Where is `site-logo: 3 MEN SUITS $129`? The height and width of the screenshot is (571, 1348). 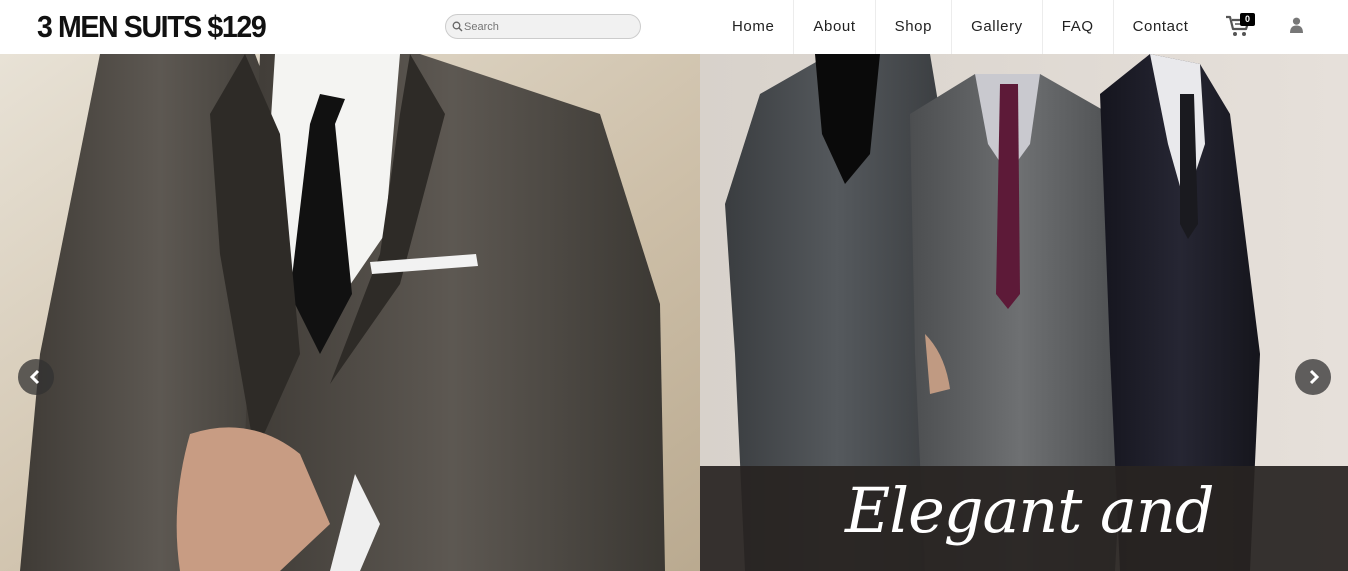 site-logo: 3 MEN SUITS $129 is located at coordinates (152, 27).